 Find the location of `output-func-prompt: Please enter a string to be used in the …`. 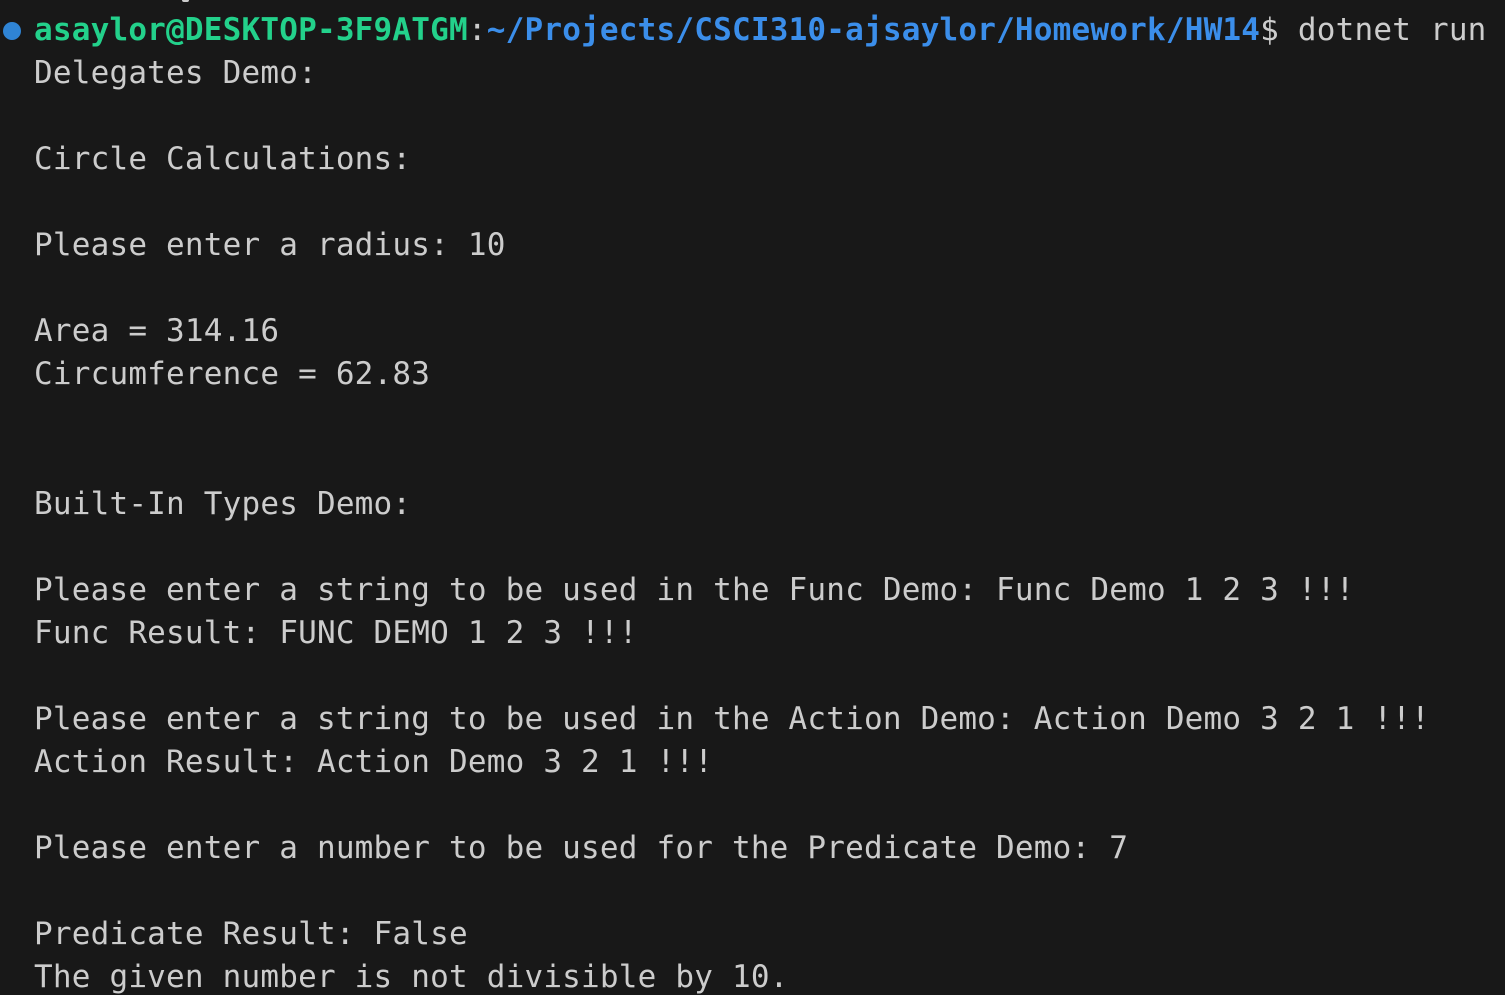

output-func-prompt: Please enter a string to be used in the … is located at coordinates (694, 590).